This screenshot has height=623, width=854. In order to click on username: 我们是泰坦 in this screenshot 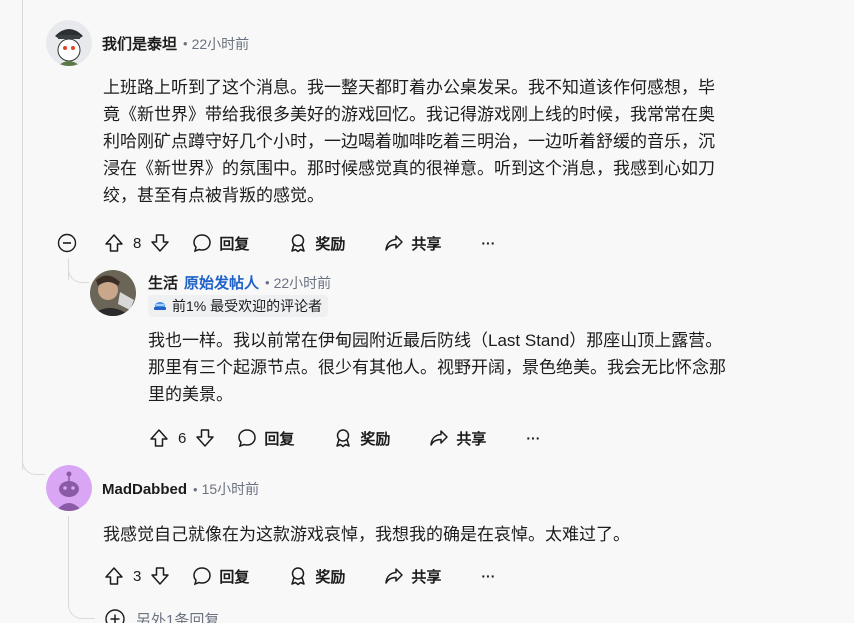, I will do `click(139, 43)`.